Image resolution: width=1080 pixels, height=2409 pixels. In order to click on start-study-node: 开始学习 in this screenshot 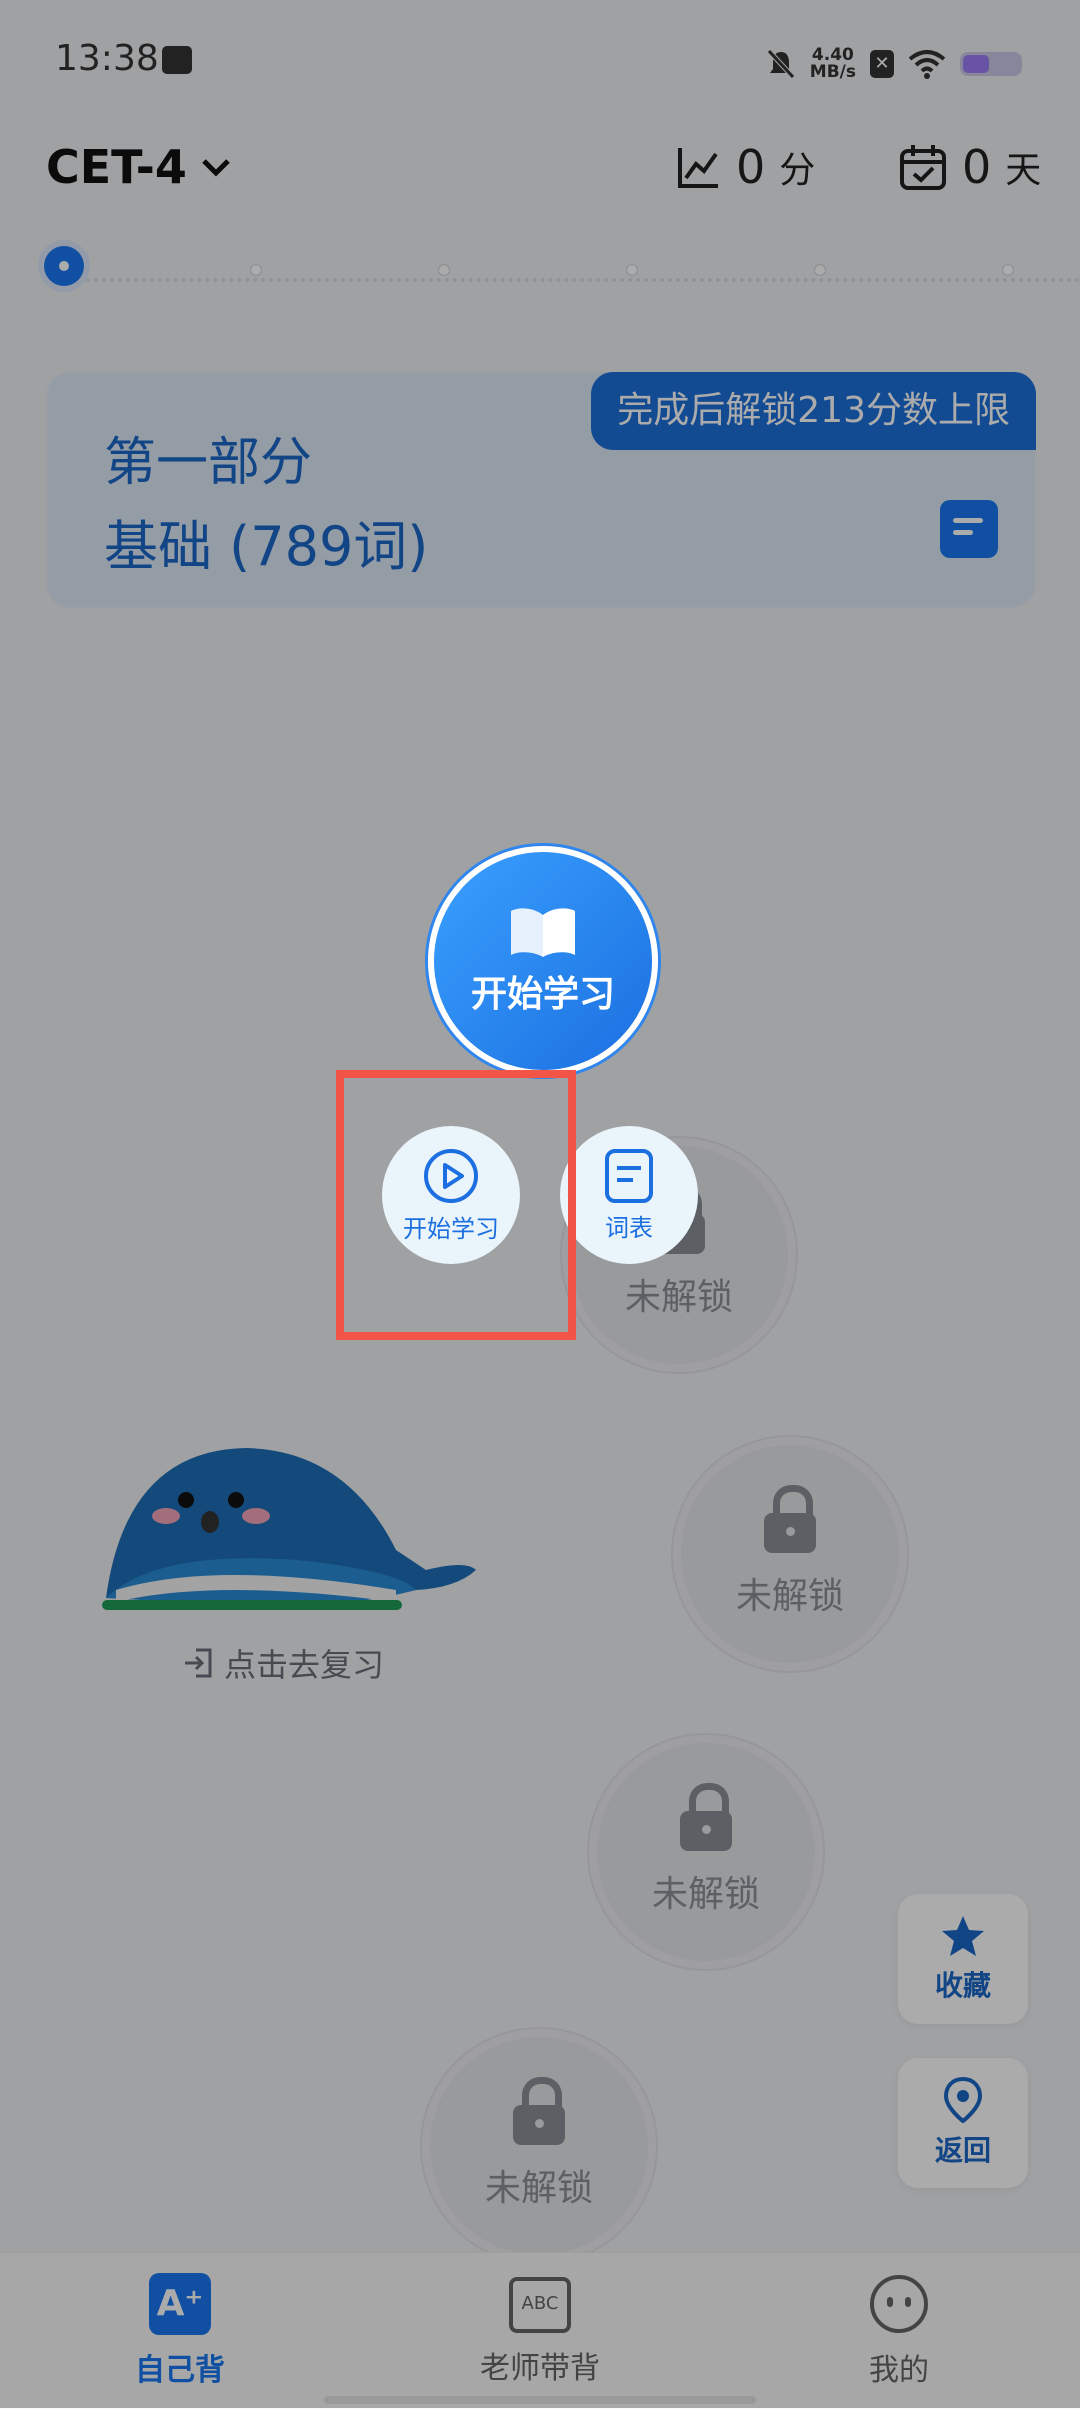, I will do `click(543, 961)`.